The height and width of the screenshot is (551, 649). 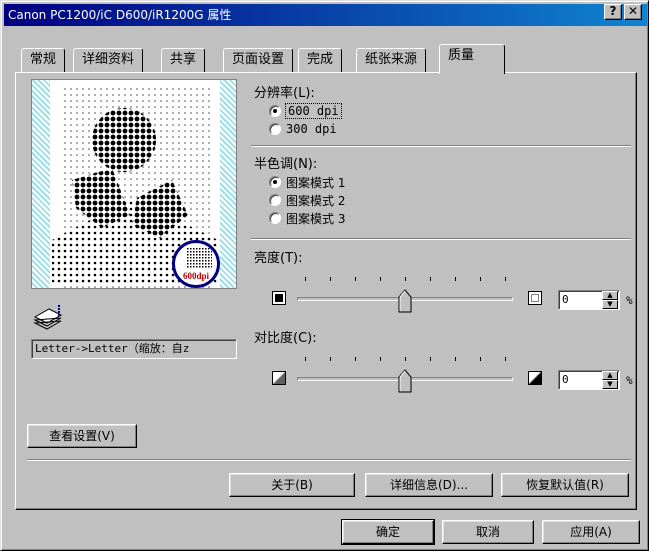 What do you see at coordinates (320, 60) in the screenshot?
I see `tab-finishing: 完成` at bounding box center [320, 60].